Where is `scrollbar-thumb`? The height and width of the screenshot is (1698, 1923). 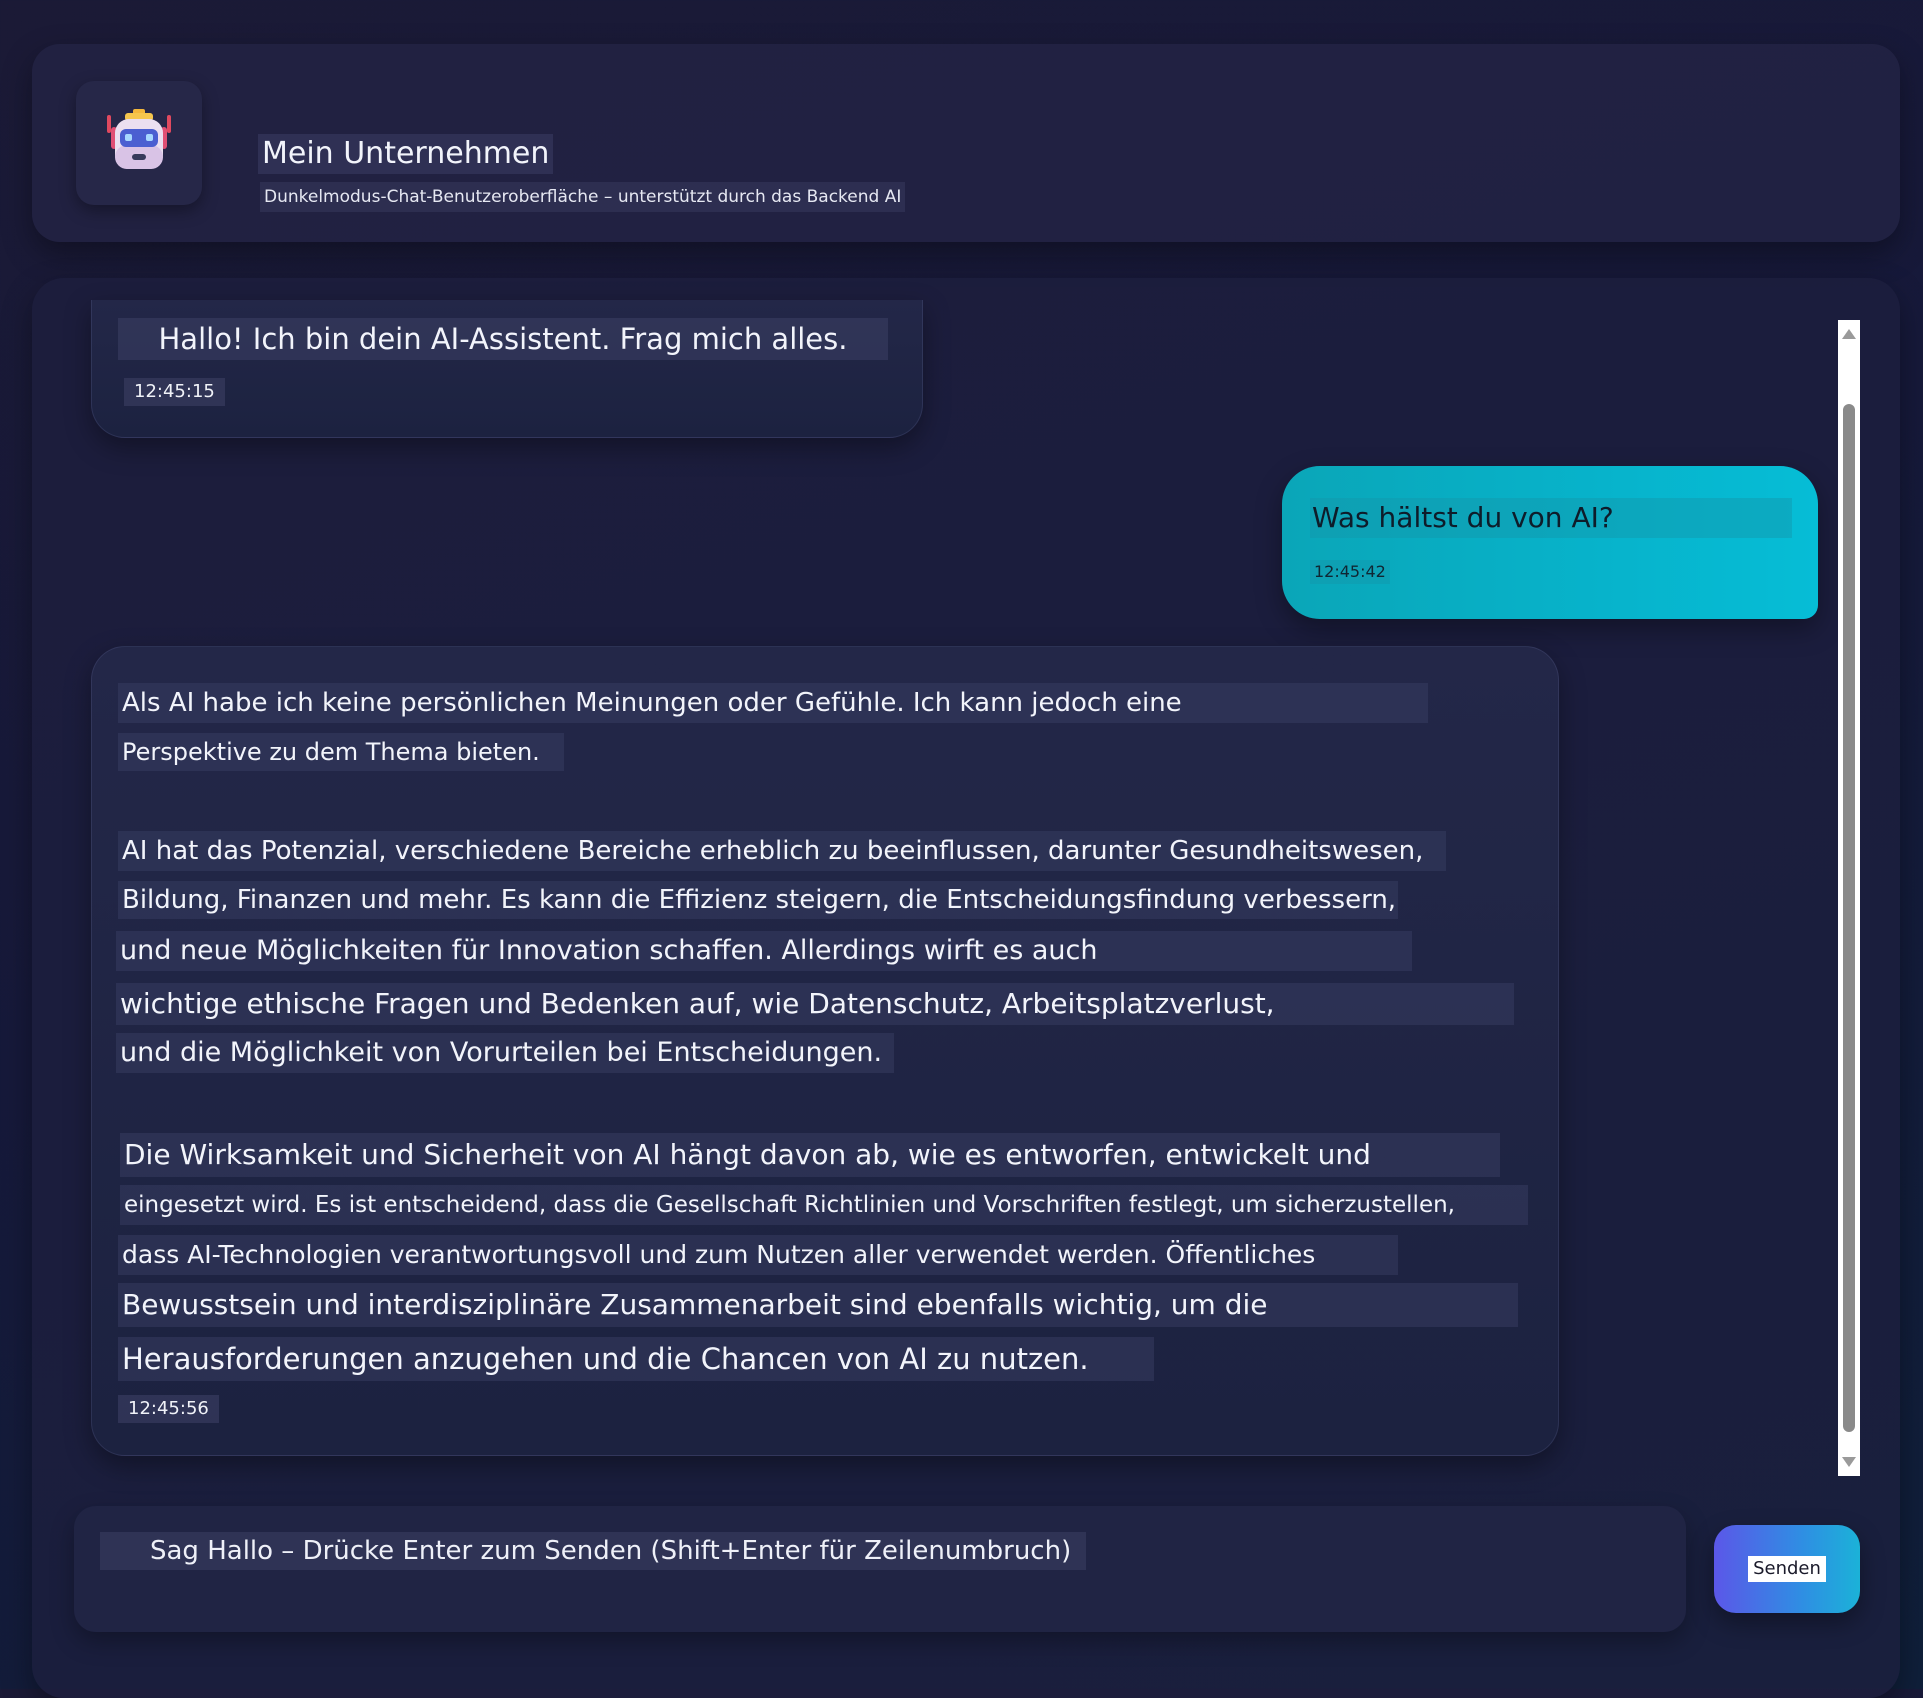 scrollbar-thumb is located at coordinates (1849, 918).